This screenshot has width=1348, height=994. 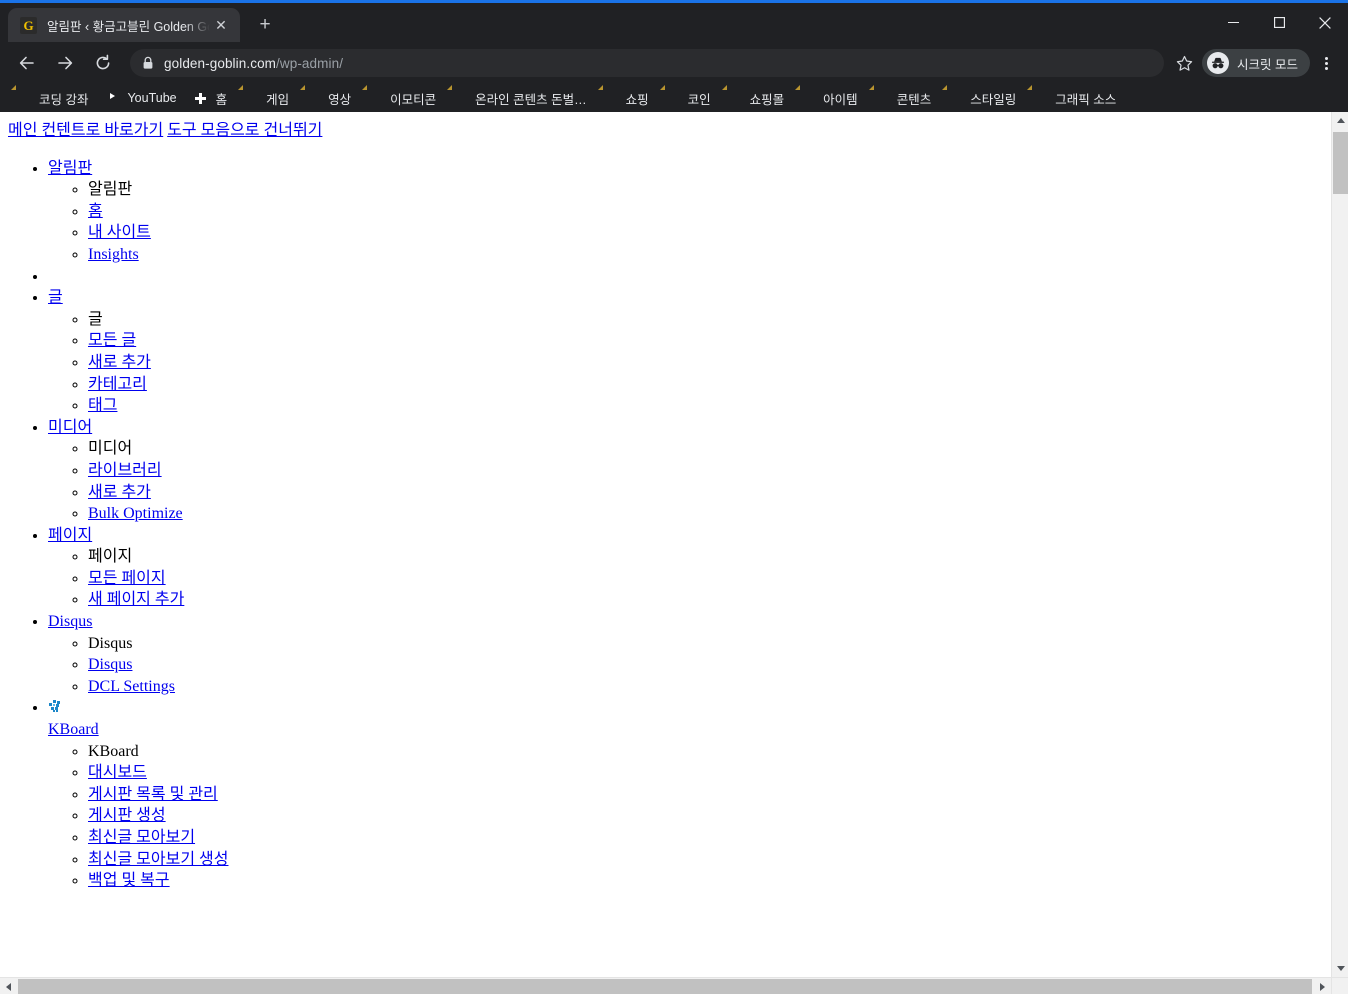 I want to click on skip-link-toolbar: 도구 모음으로 건너뛰기, so click(x=244, y=130).